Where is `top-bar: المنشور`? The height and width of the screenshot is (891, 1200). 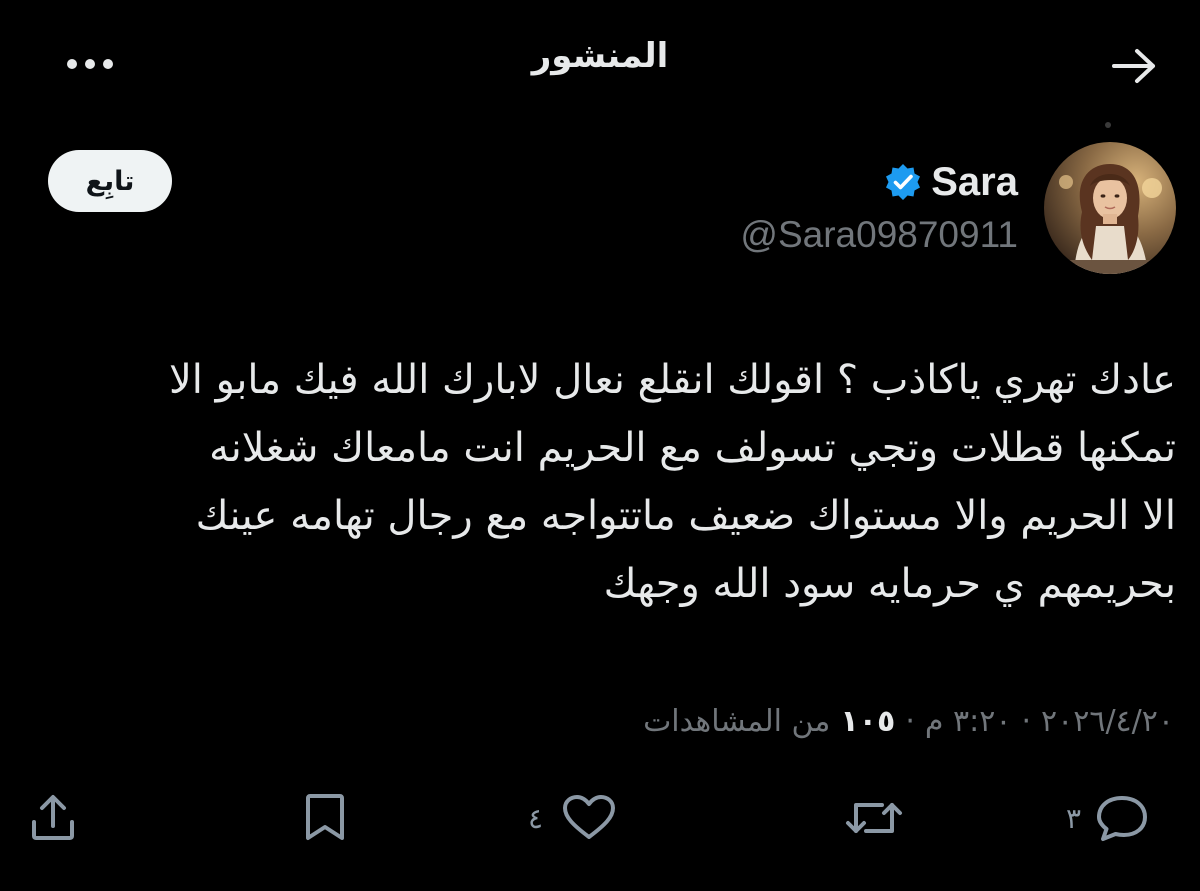 top-bar: المنشور is located at coordinates (600, 65).